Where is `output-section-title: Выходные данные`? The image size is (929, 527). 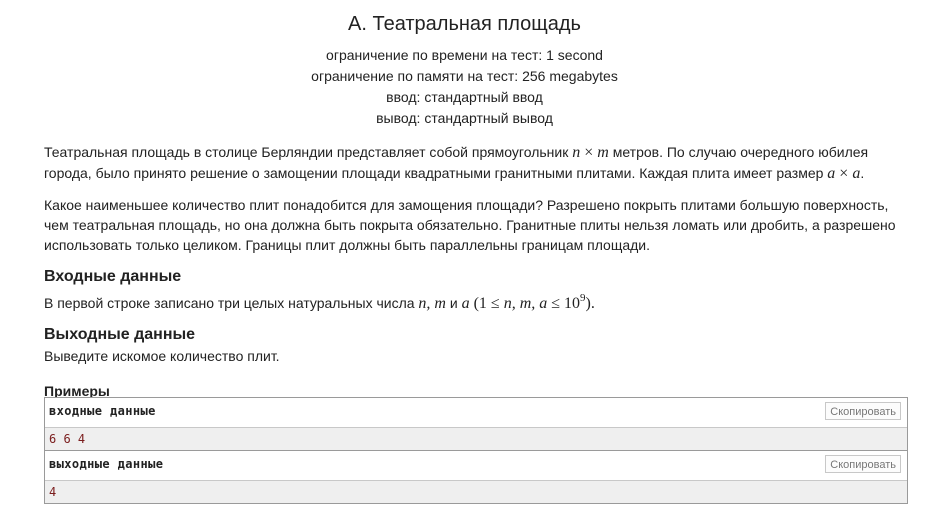
output-section-title: Выходные данные is located at coordinates (120, 334).